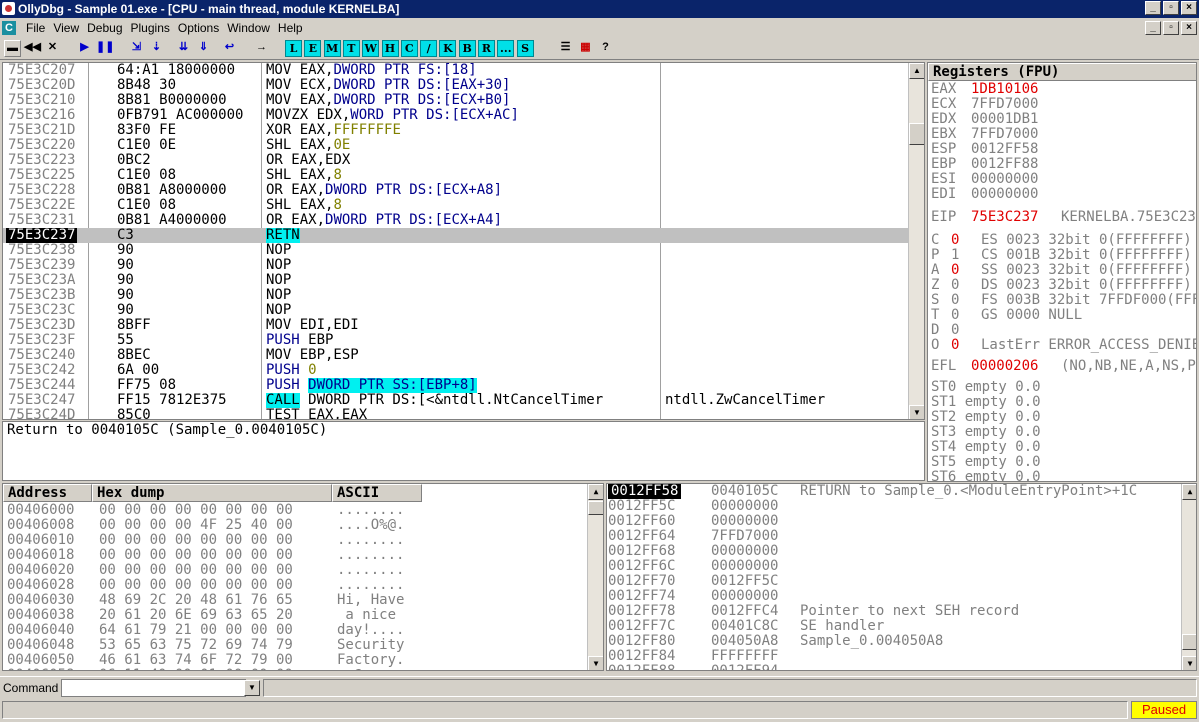  What do you see at coordinates (1171, 28) in the screenshot?
I see `child-restore-button: ▫` at bounding box center [1171, 28].